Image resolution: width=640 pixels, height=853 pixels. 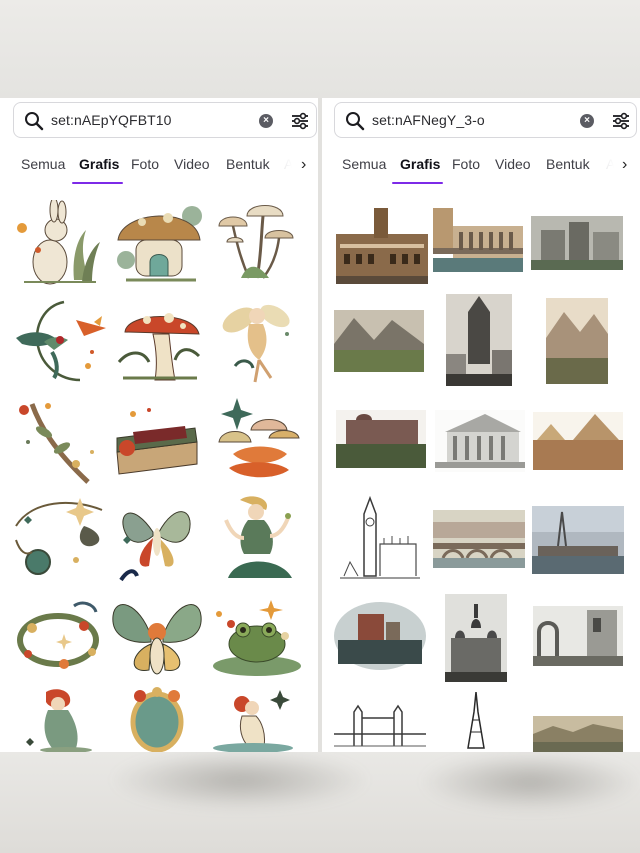 I want to click on floral-wreath-graphic, so click(x=59, y=638).